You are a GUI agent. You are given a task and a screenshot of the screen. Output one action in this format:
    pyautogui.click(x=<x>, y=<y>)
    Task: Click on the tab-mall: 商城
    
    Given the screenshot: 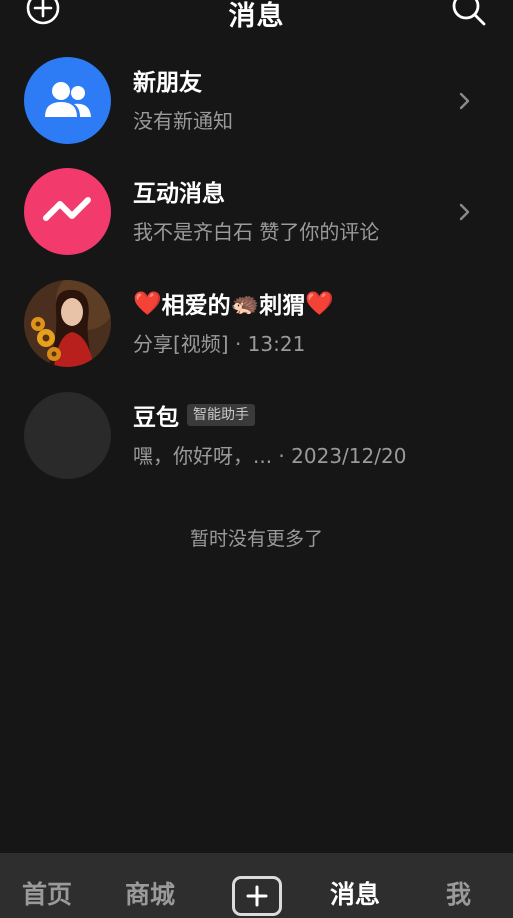 What is the action you would take?
    pyautogui.click(x=150, y=893)
    